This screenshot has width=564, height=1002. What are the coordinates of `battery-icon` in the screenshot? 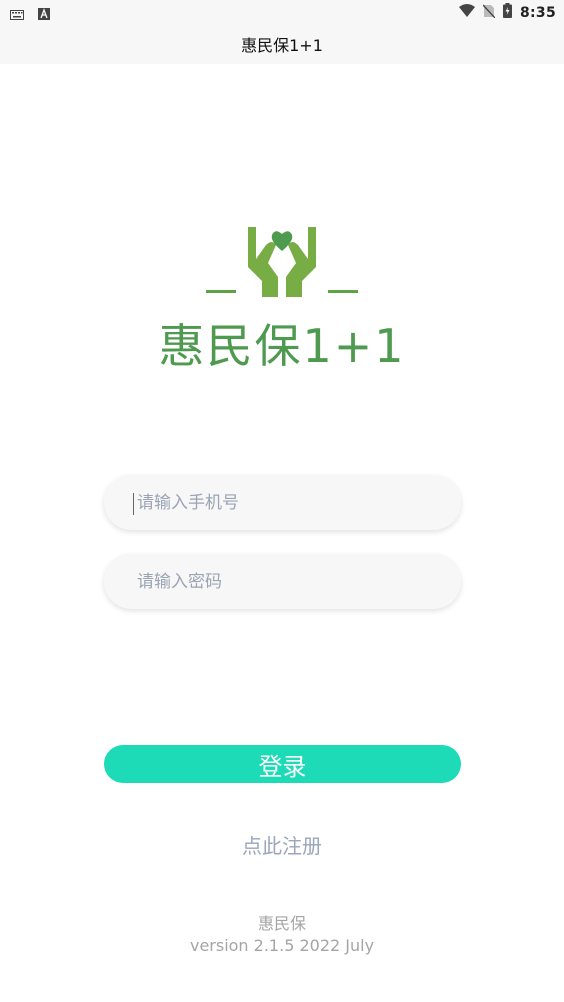 It's located at (507, 12).